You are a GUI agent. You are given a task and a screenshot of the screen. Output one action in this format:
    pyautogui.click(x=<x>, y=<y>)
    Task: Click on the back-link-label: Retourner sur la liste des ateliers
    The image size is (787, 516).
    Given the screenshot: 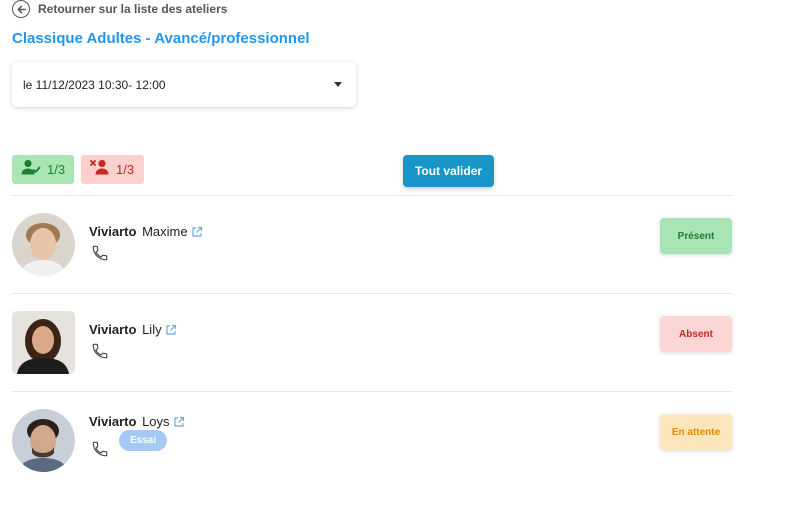 What is the action you would take?
    pyautogui.click(x=133, y=9)
    